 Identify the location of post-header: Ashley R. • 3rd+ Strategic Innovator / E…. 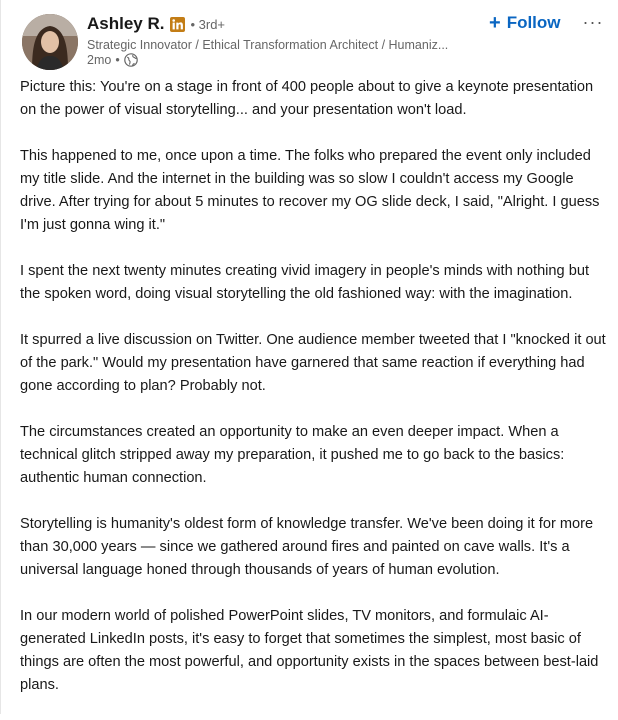
(309, 37).